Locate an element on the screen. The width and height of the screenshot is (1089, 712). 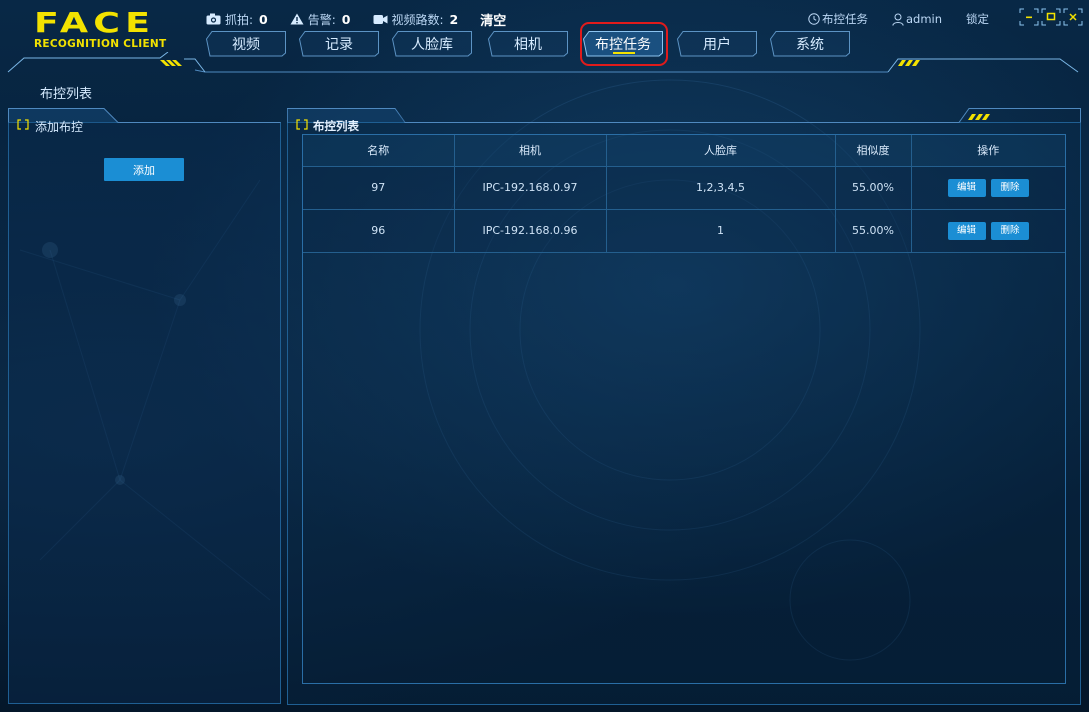
maximize-button is located at coordinates (1051, 17).